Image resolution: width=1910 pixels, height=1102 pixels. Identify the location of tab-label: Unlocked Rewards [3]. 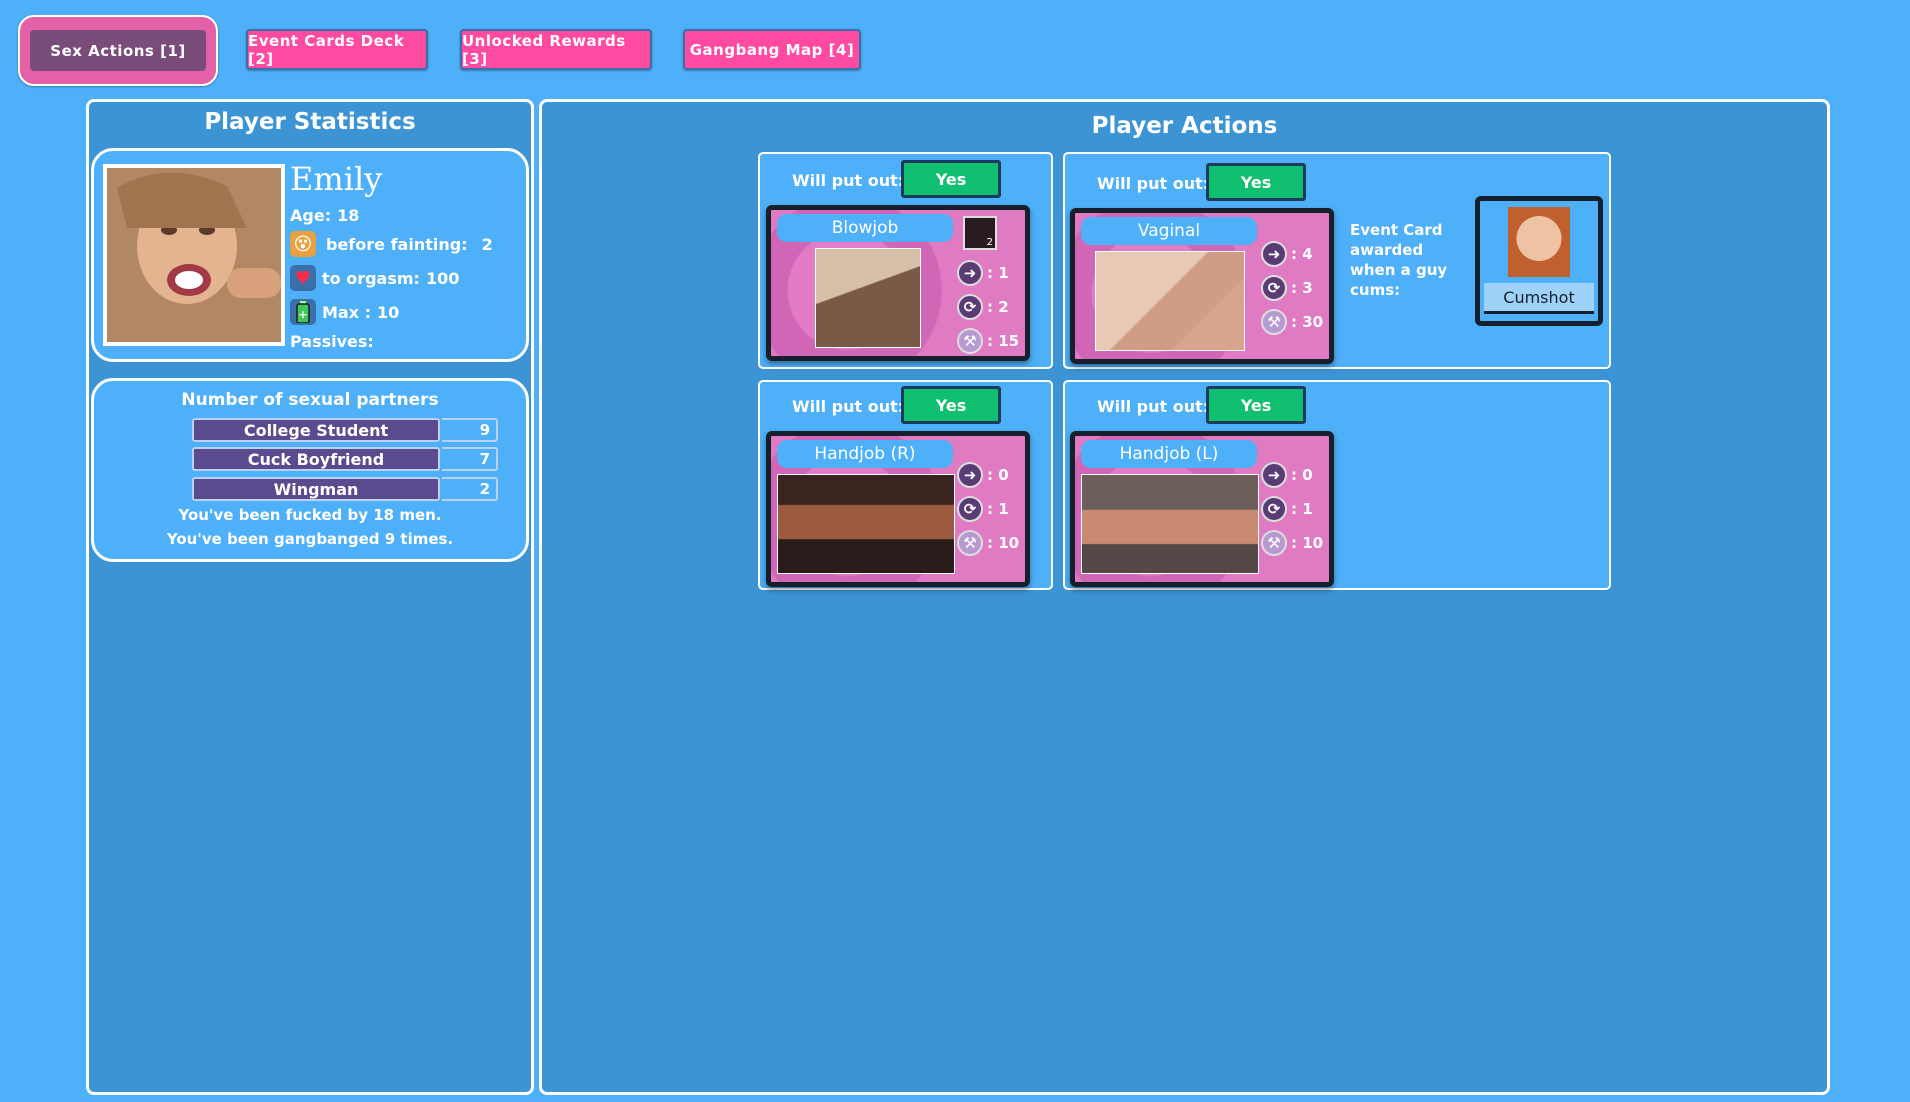
(544, 49).